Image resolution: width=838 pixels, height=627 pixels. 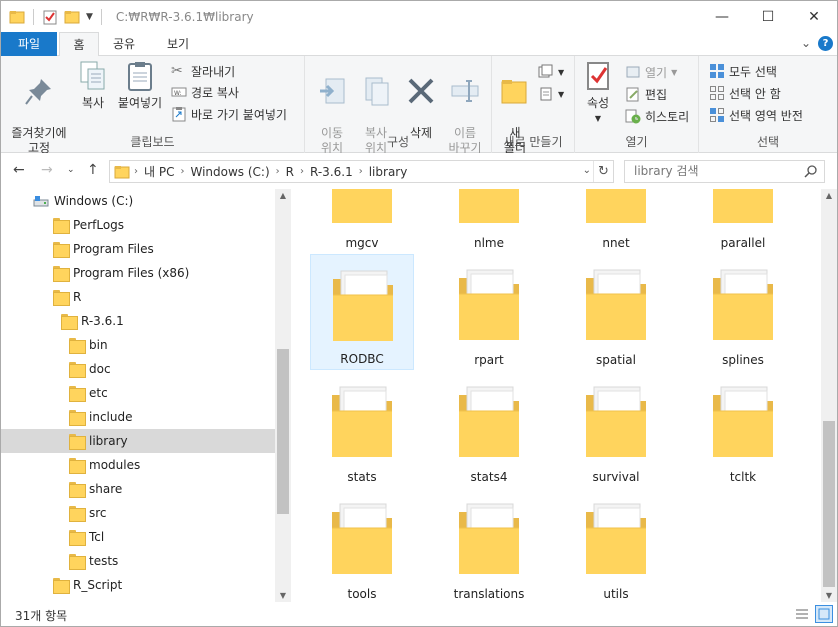 I want to click on breadcrumb-r: R, so click(x=290, y=172).